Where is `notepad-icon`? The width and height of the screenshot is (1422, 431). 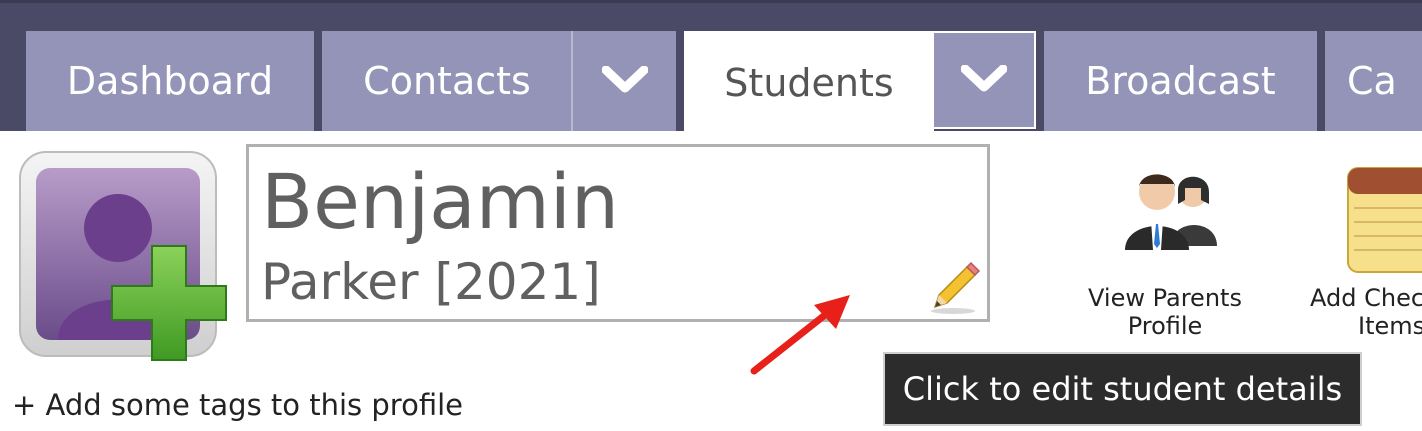 notepad-icon is located at coordinates (1366, 218).